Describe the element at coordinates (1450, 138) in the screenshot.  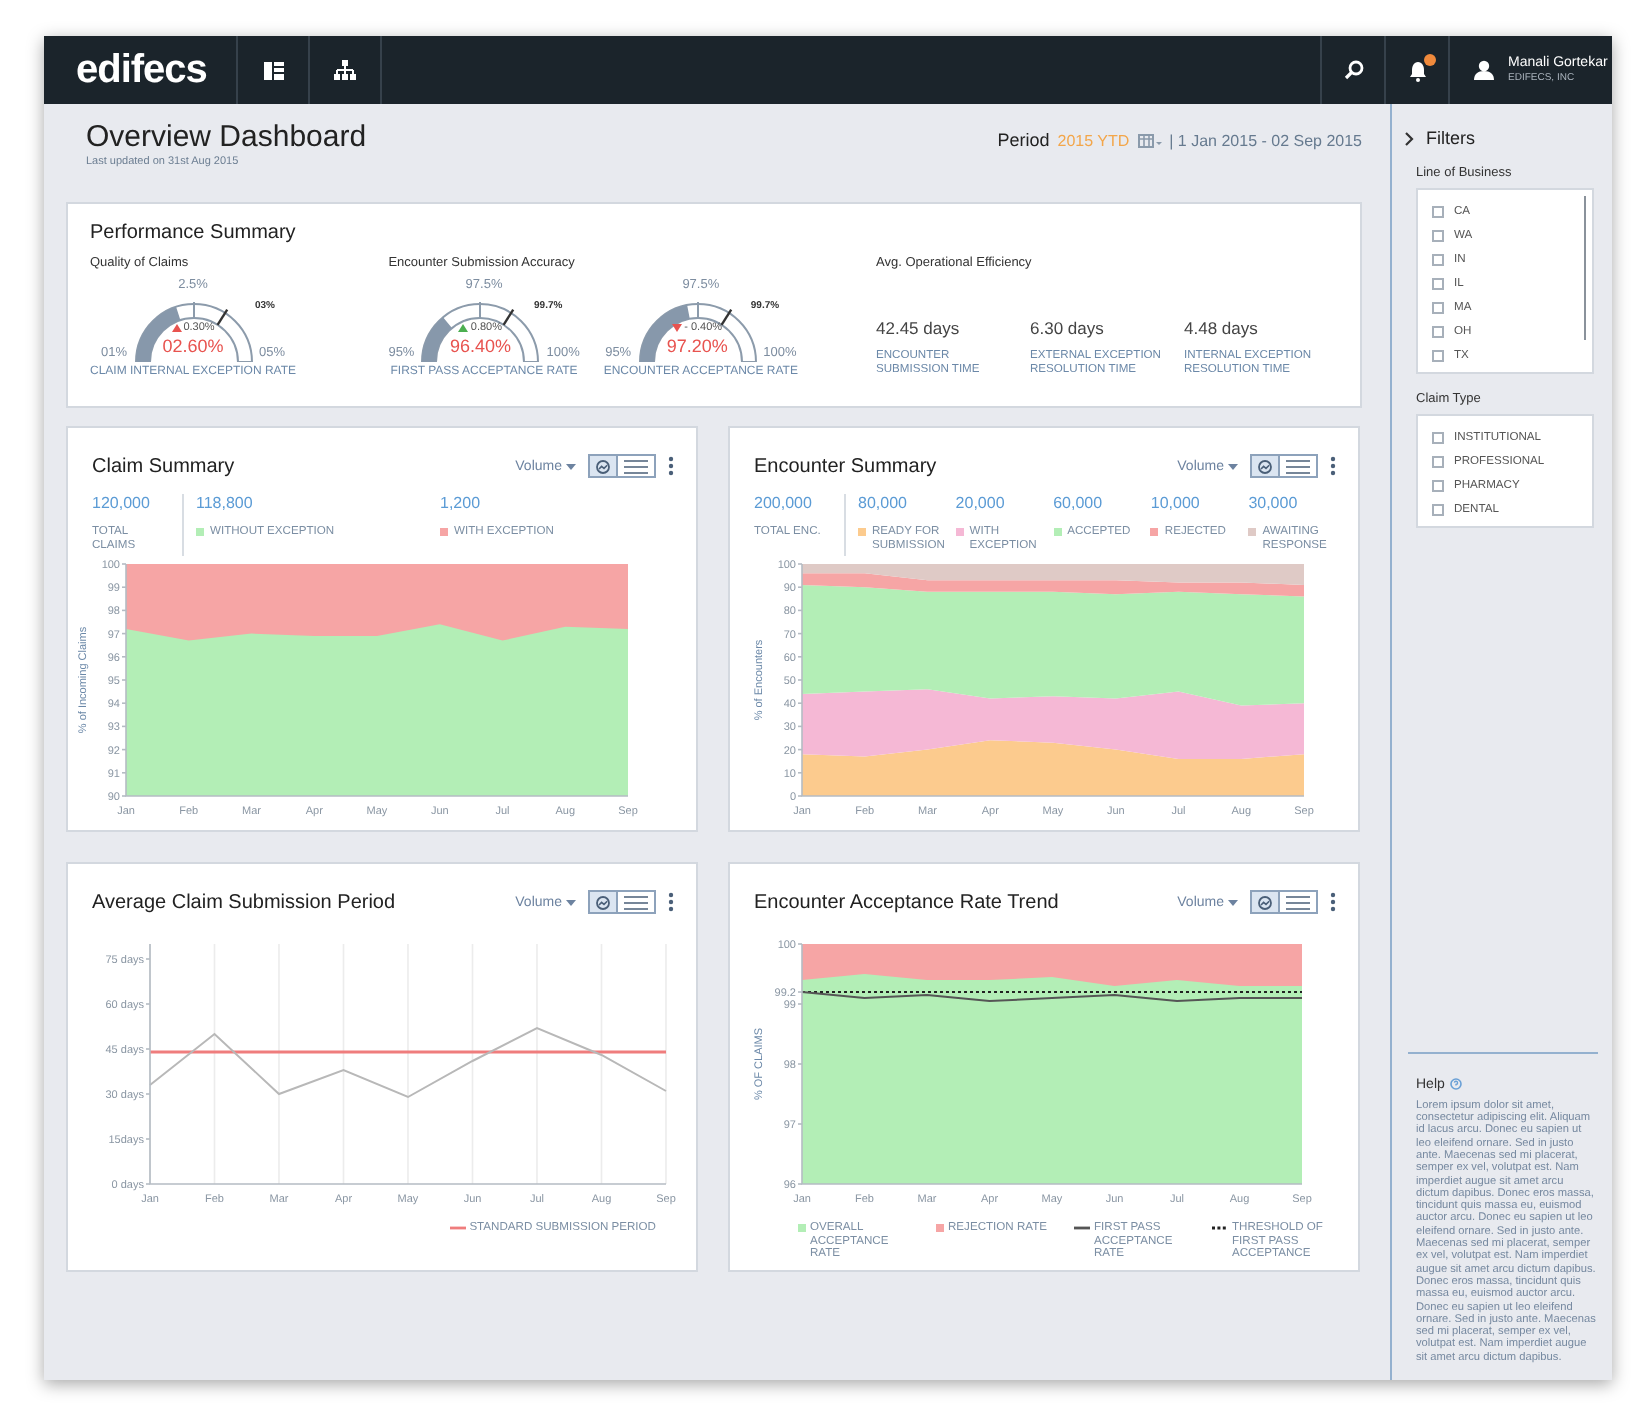
I see `sidebar-title: Filters` at that location.